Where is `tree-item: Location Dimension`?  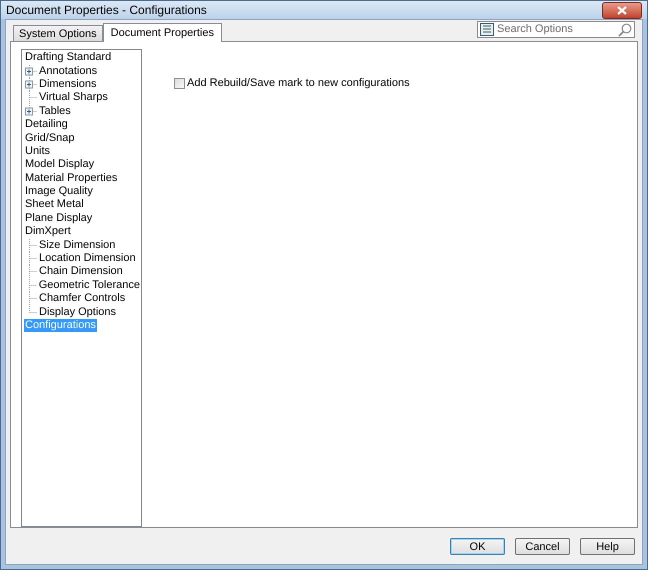 tree-item: Location Dimension is located at coordinates (87, 259).